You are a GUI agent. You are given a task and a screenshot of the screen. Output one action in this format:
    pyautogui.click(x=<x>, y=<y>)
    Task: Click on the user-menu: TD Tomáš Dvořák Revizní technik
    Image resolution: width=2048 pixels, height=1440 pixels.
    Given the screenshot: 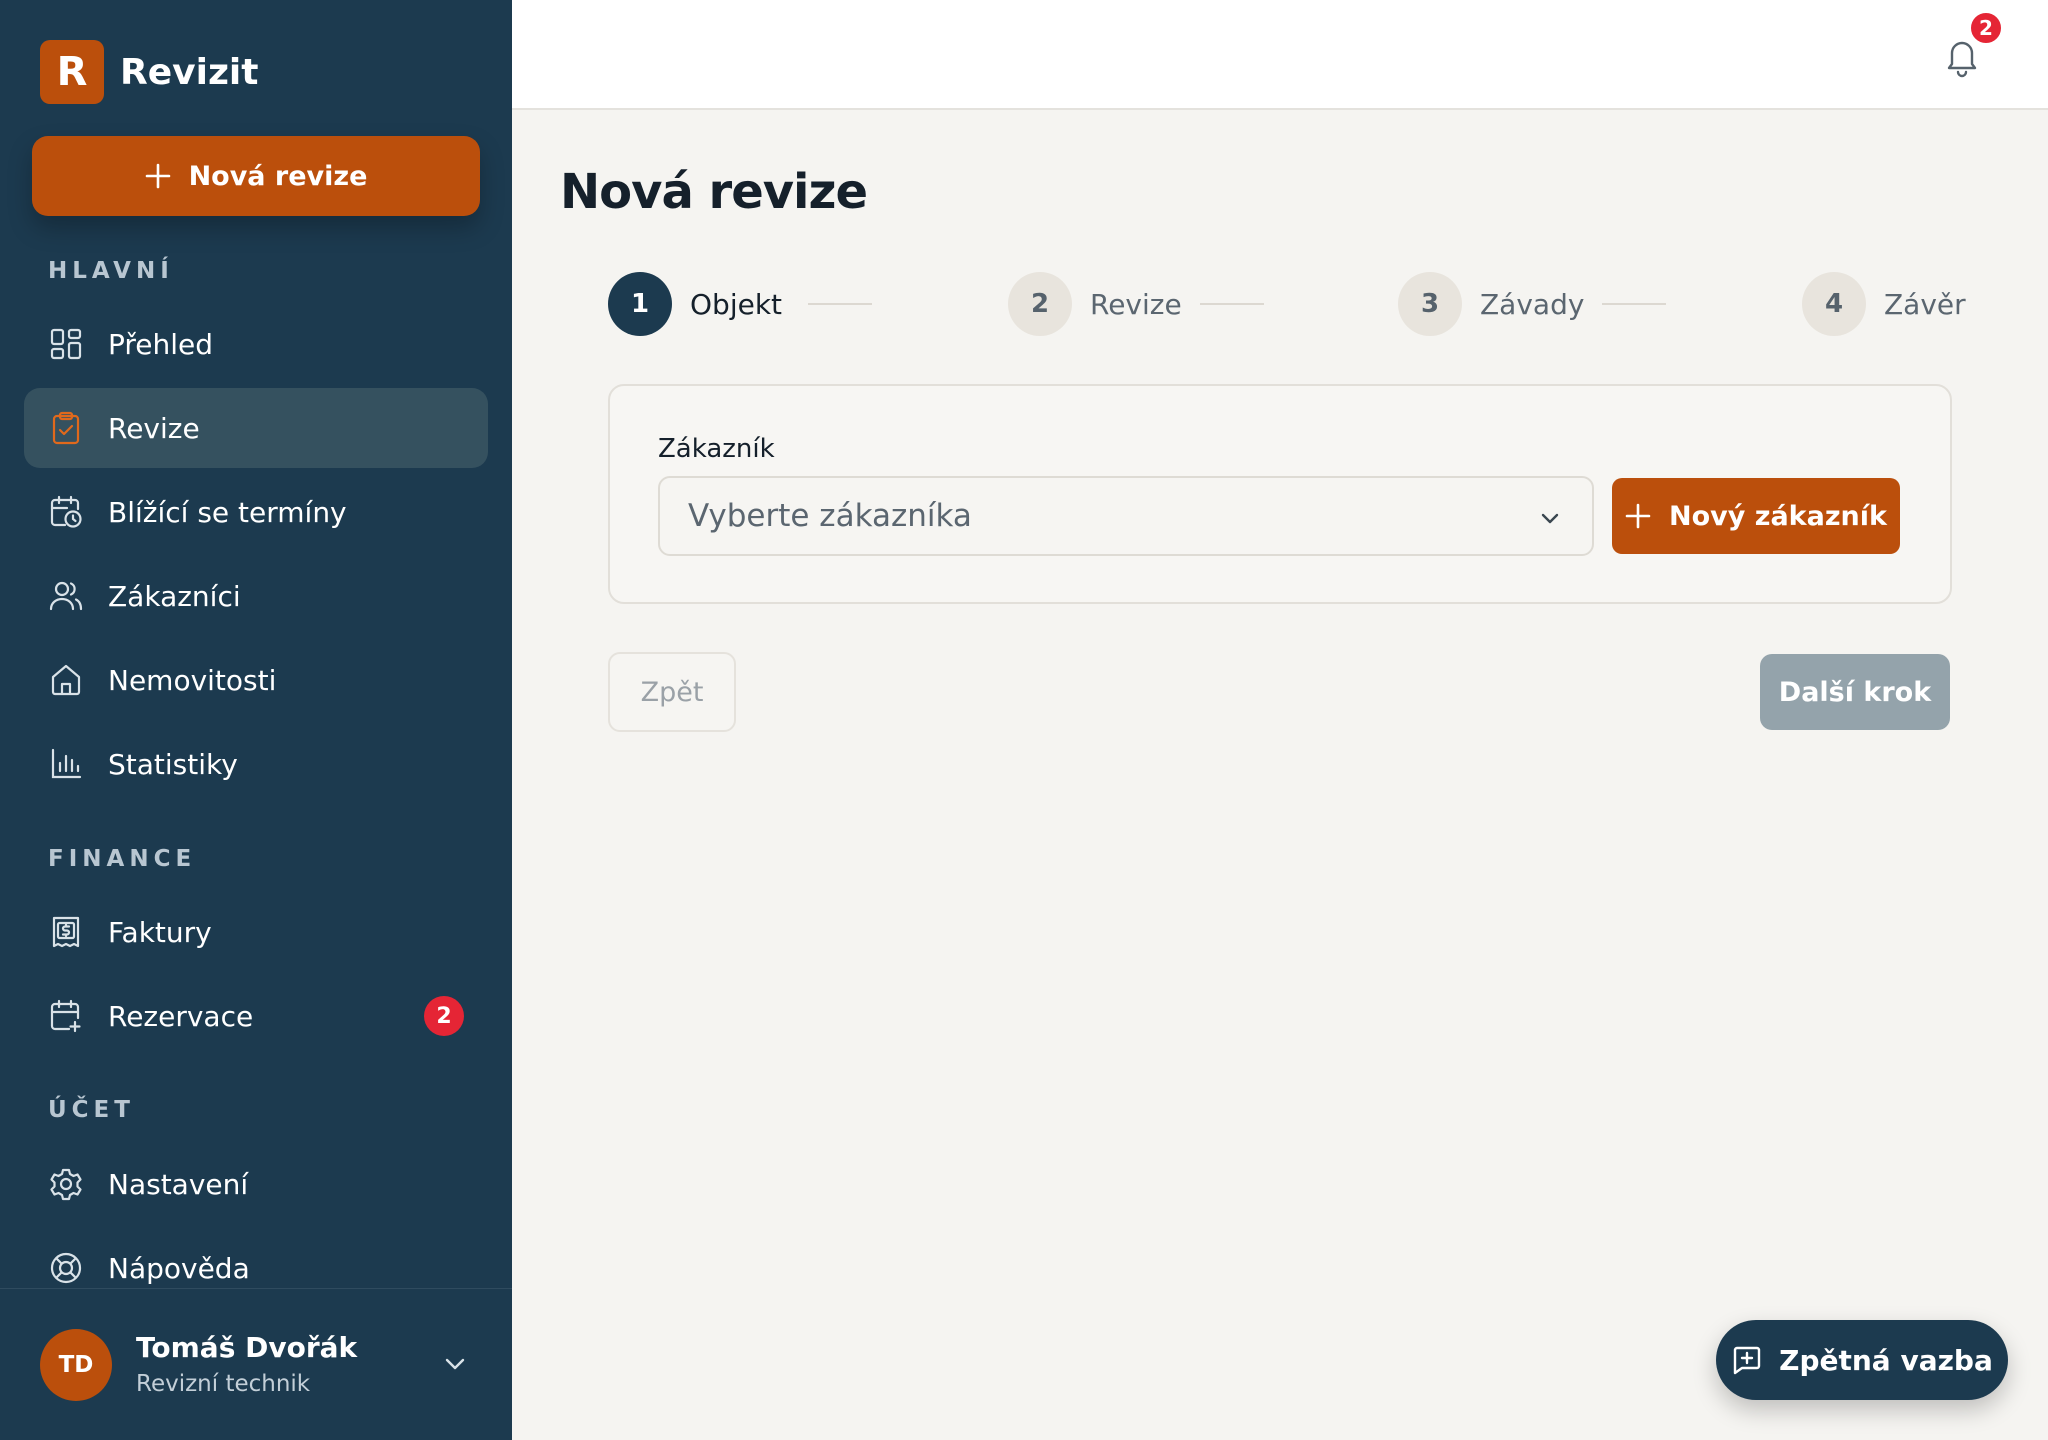 What is the action you would take?
    pyautogui.click(x=256, y=1364)
    